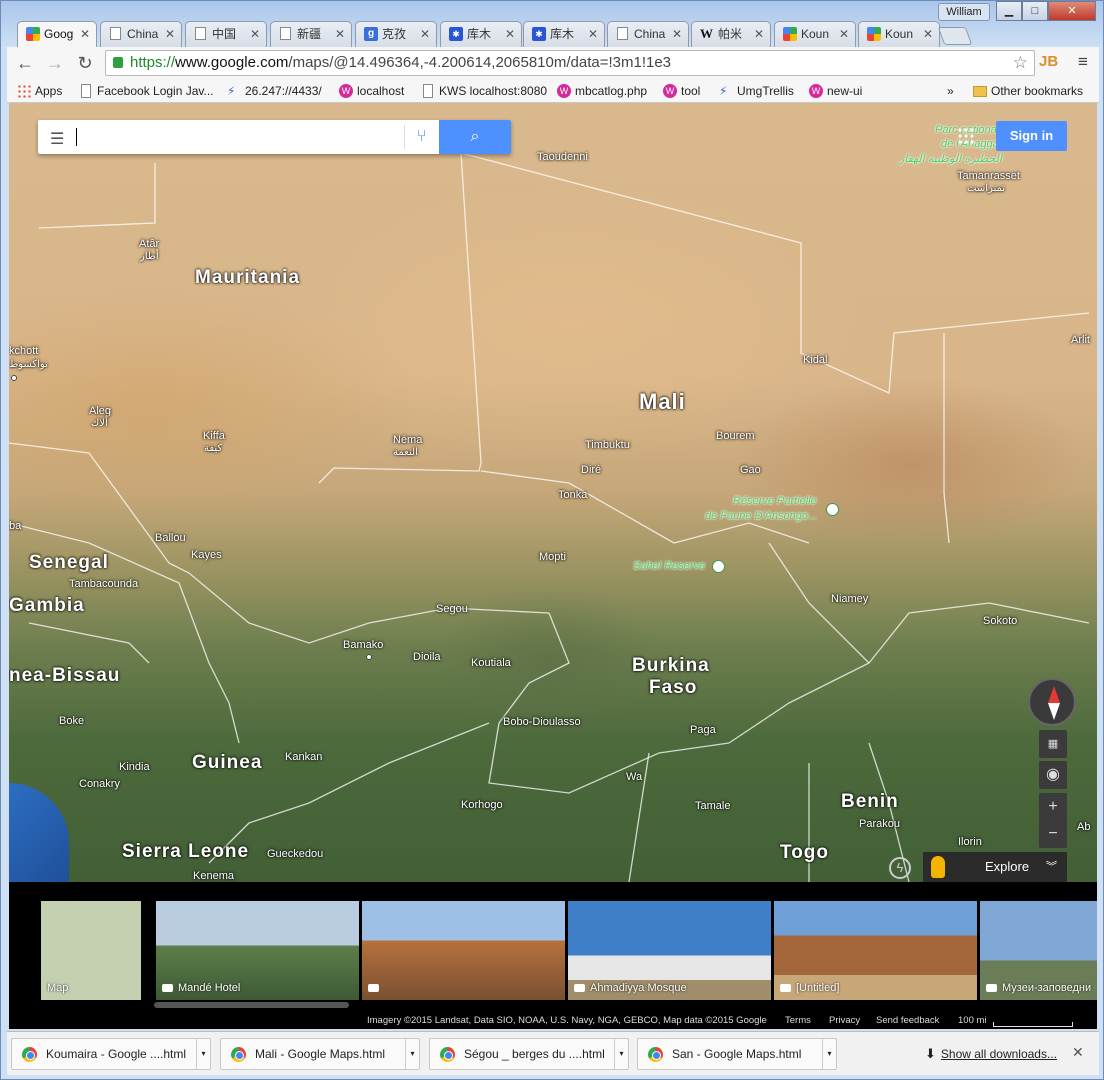  What do you see at coordinates (484, 91) in the screenshot?
I see `bookmark-kws: KWS localhost:8080` at bounding box center [484, 91].